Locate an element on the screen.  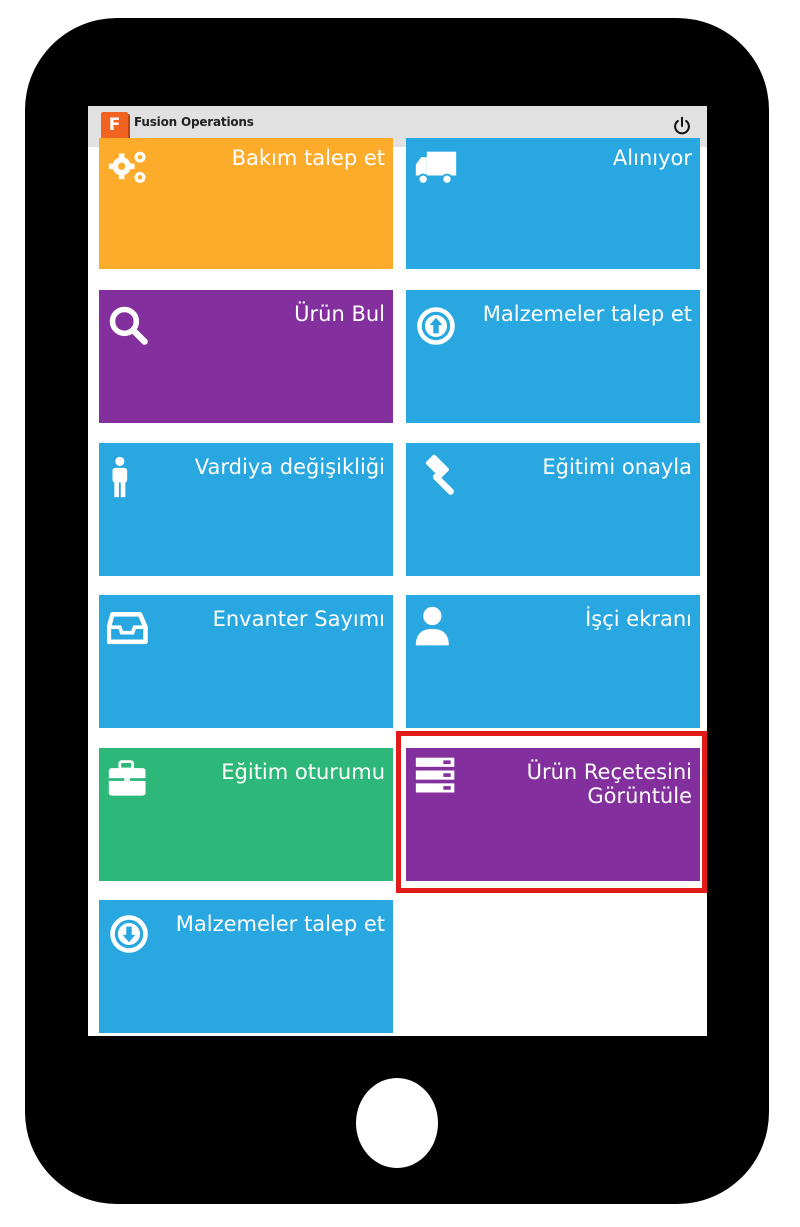
tile-label: Envanter Sayımı is located at coordinates (298, 619).